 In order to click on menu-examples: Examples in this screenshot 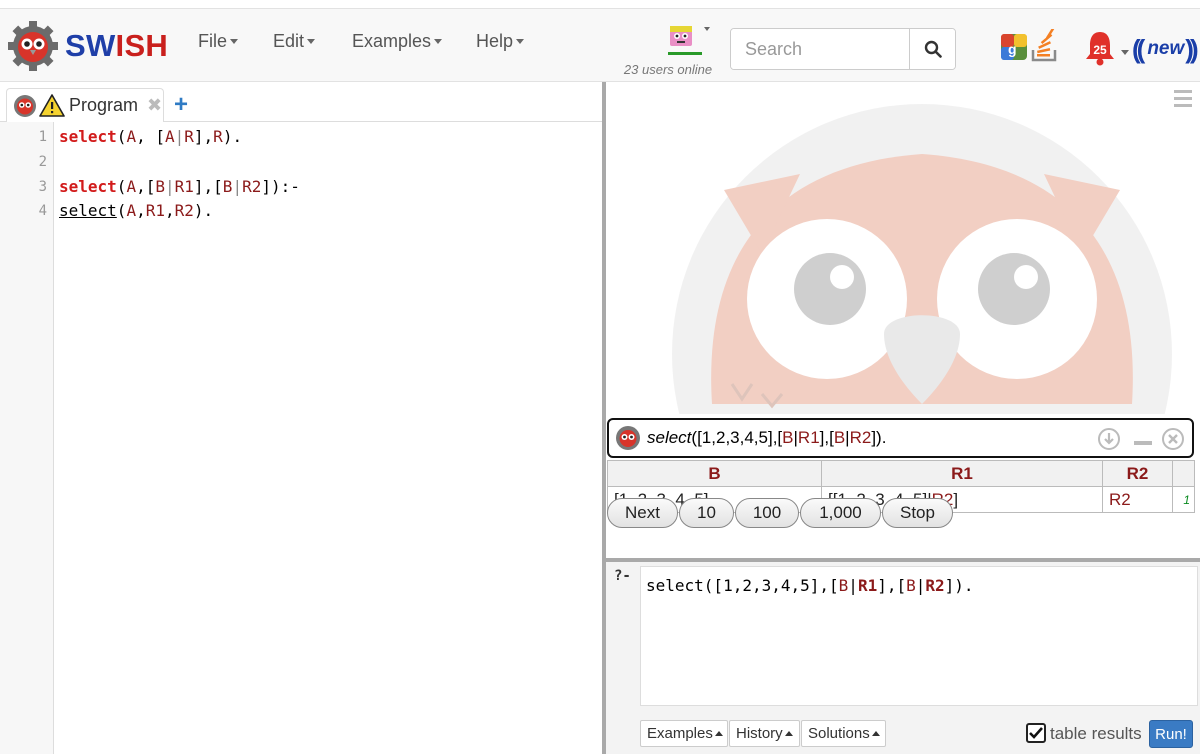, I will do `click(397, 41)`.